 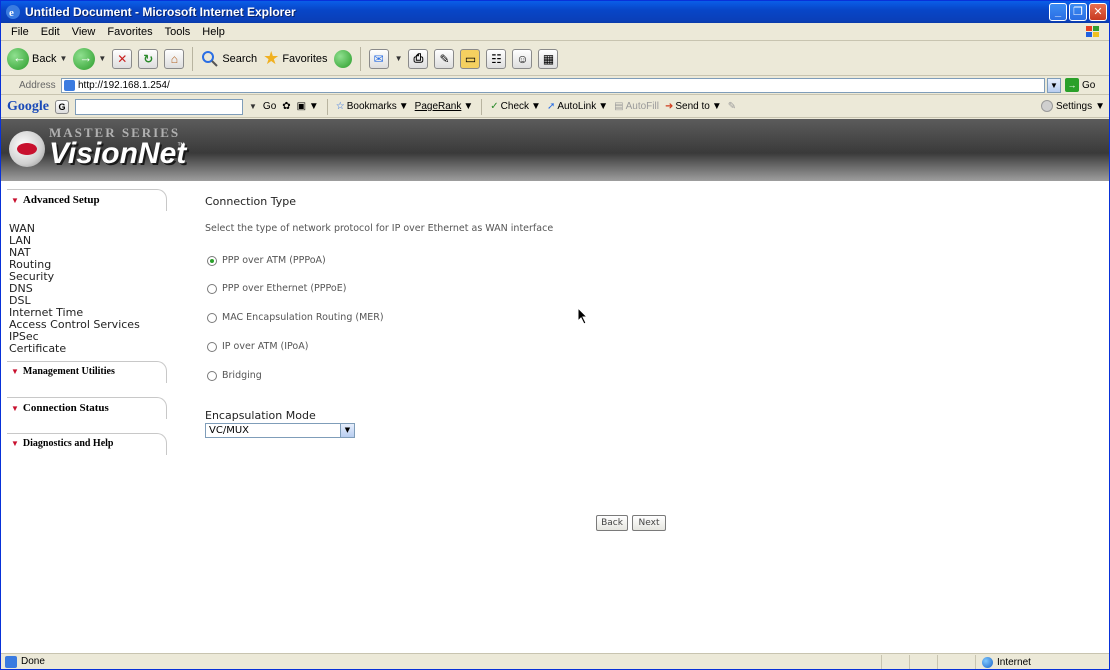 I want to click on address-input: http://192.168.1.254/, so click(x=553, y=85).